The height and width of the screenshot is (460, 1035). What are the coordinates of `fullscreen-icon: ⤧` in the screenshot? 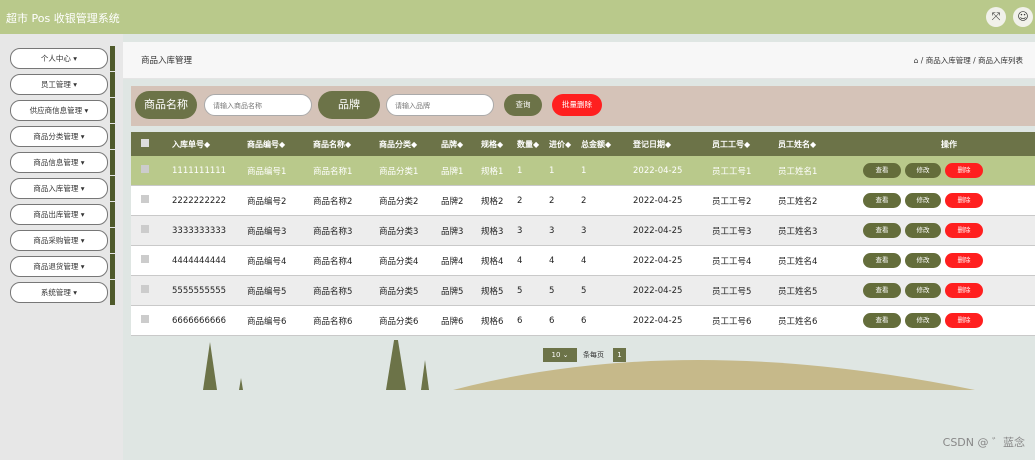 It's located at (996, 17).